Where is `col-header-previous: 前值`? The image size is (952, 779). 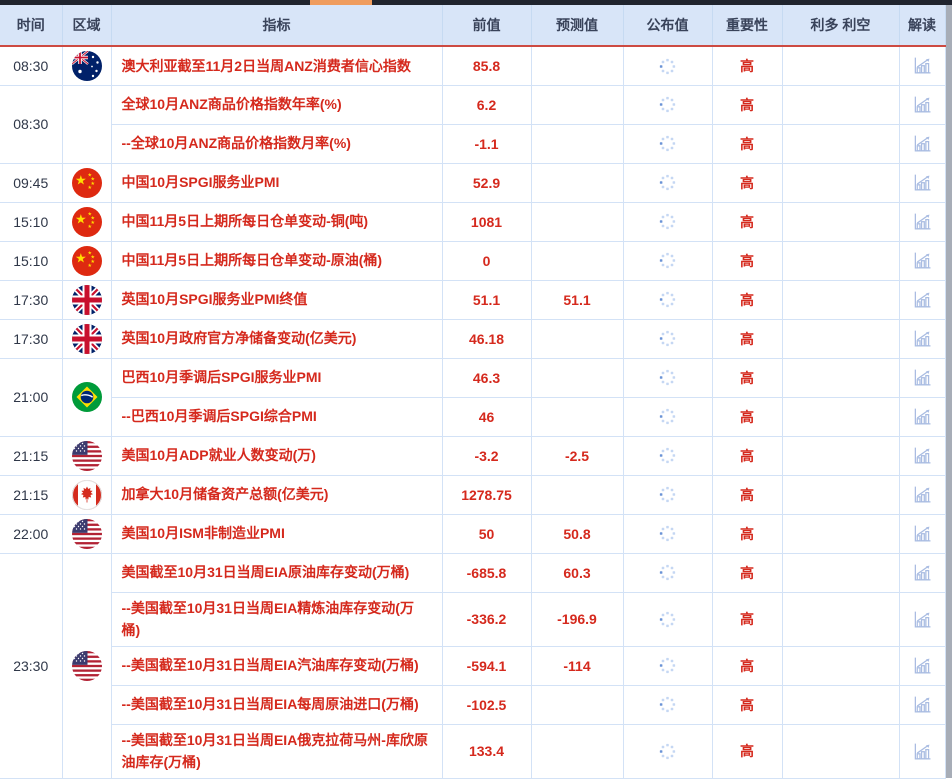
col-header-previous: 前值 is located at coordinates (486, 25).